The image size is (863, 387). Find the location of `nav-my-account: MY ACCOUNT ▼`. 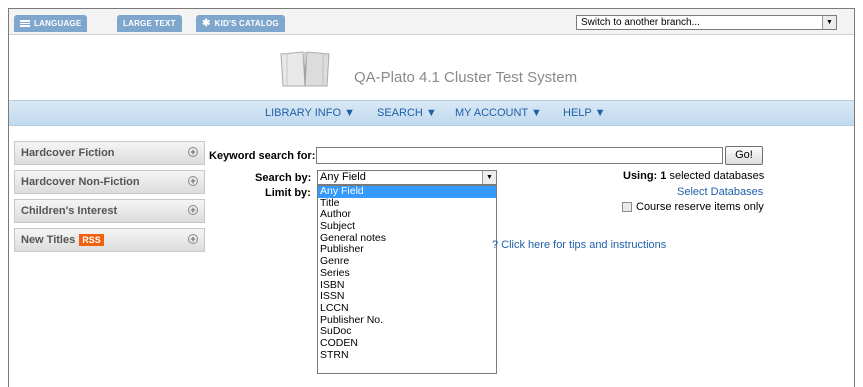

nav-my-account: MY ACCOUNT ▼ is located at coordinates (498, 113).